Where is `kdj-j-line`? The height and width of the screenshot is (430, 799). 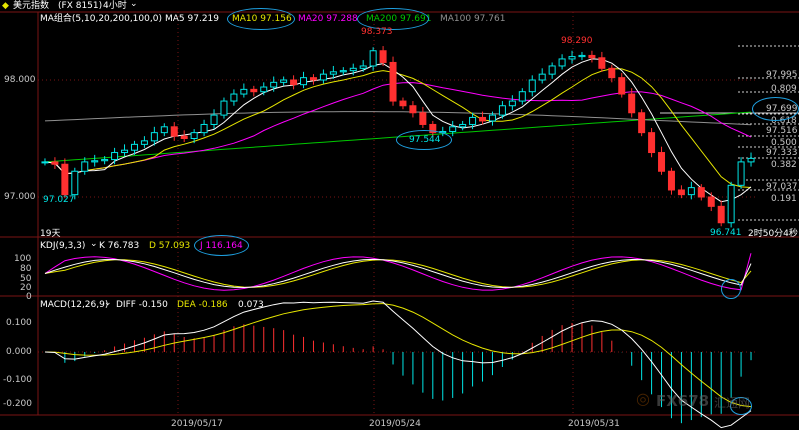 kdj-j-line is located at coordinates (398, 272).